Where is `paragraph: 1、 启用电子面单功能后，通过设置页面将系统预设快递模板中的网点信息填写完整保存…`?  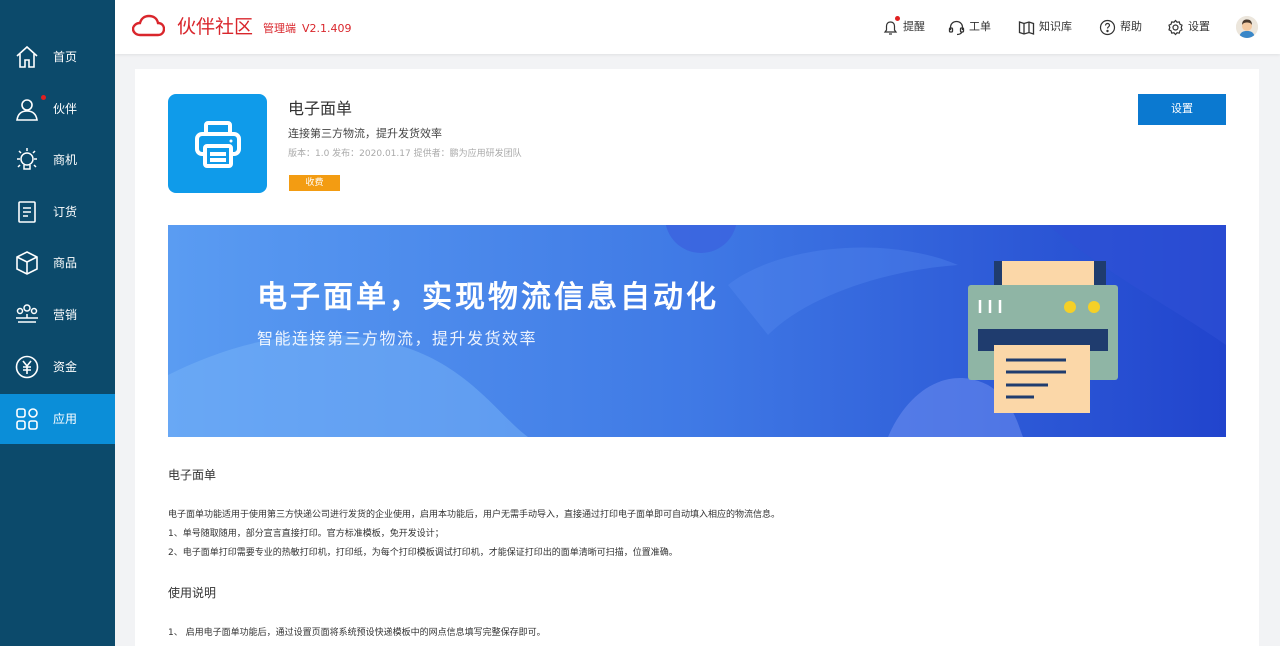 paragraph: 1、 启用电子面单功能后，通过设置页面将系统预设快递模板中的网点信息填写完整保存… is located at coordinates (357, 633).